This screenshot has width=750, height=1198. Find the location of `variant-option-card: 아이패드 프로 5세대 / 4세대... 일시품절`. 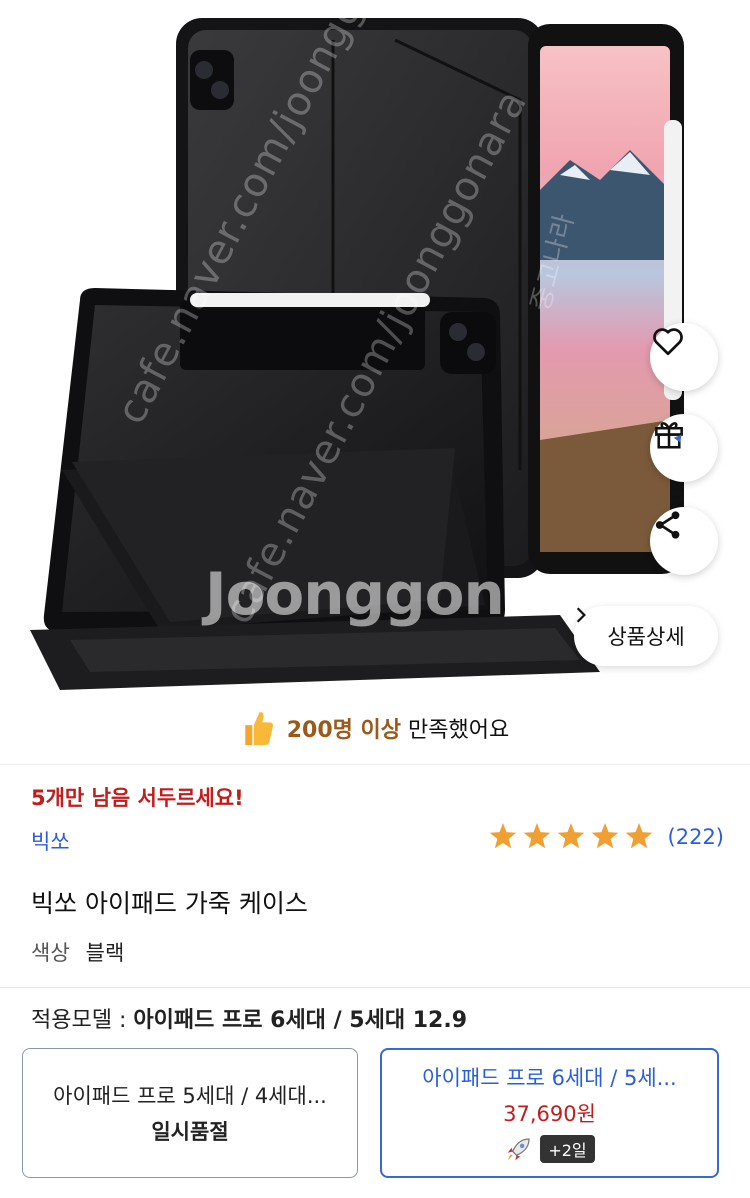

variant-option-card: 아이패드 프로 5세대 / 4세대... 일시품절 is located at coordinates (190, 1113).